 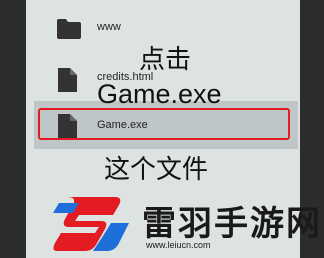 I want to click on highlight-box, so click(x=164, y=124).